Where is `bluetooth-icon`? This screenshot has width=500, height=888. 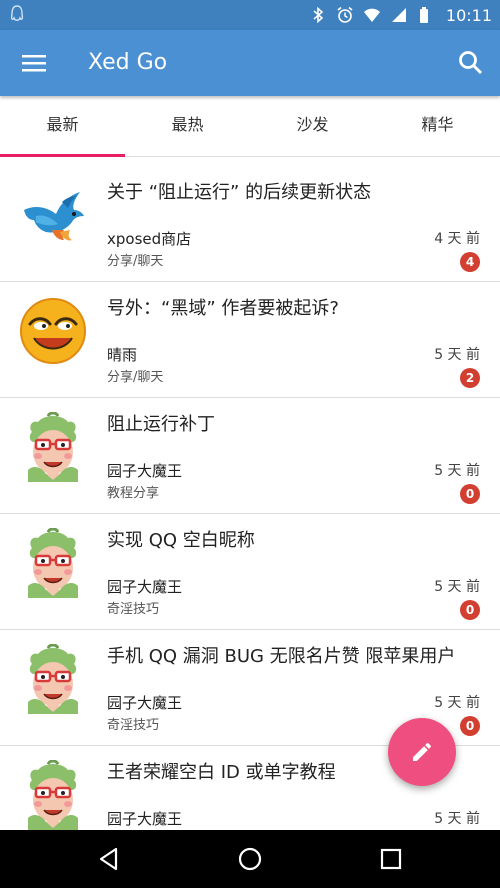 bluetooth-icon is located at coordinates (318, 15).